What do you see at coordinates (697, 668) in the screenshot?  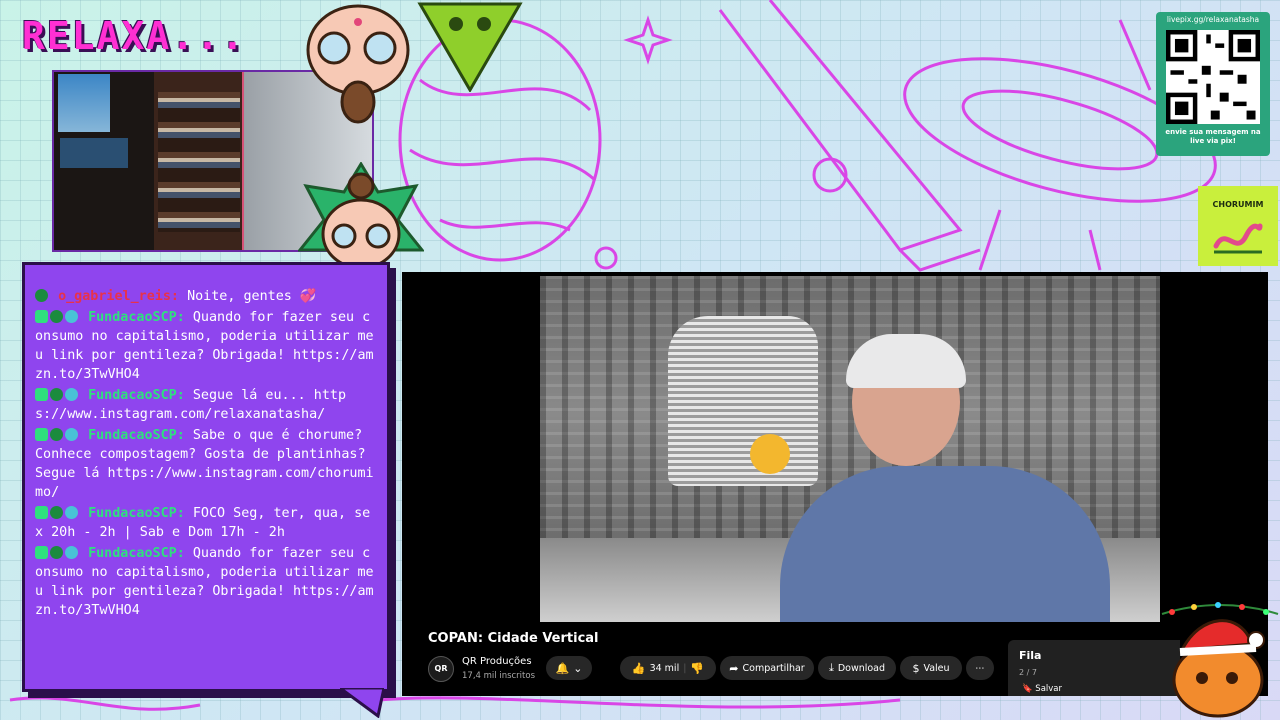 I see `thumbs-down-icon: 👎` at bounding box center [697, 668].